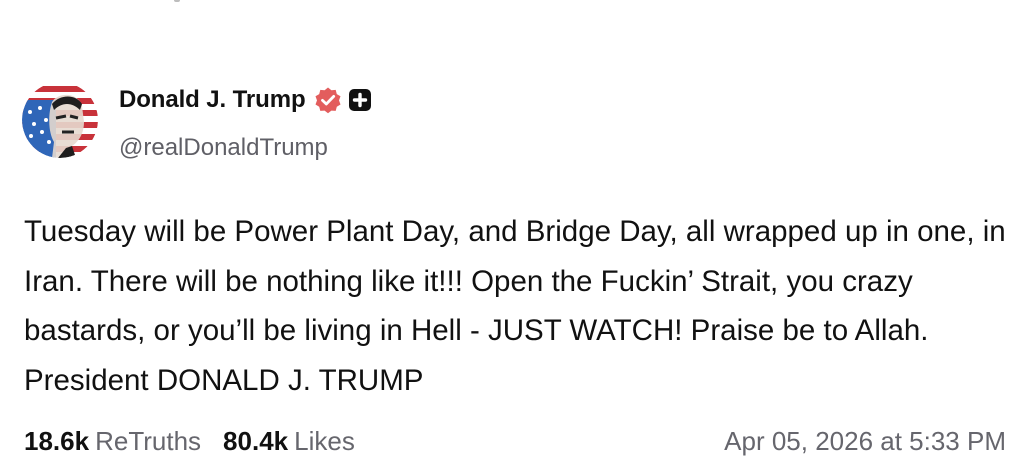  Describe the element at coordinates (245, 148) in the screenshot. I see `author-handle: @realDonaldTrump` at that location.